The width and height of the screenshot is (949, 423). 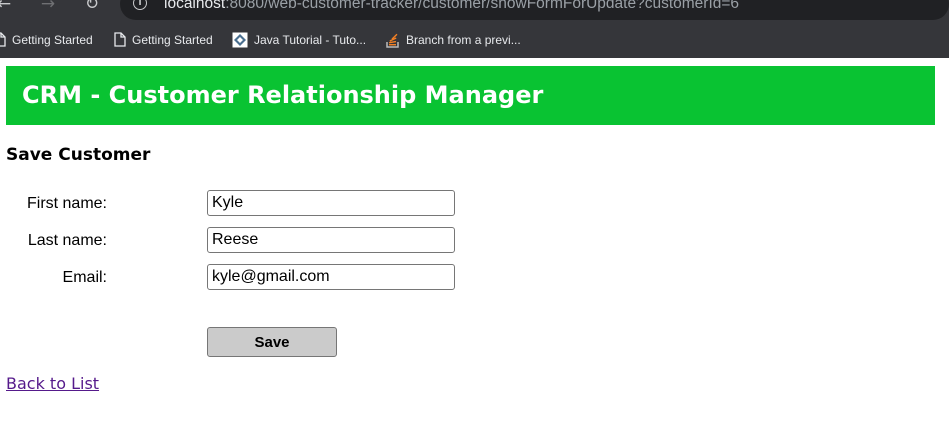 What do you see at coordinates (240, 40) in the screenshot?
I see `java-tutorial-icon` at bounding box center [240, 40].